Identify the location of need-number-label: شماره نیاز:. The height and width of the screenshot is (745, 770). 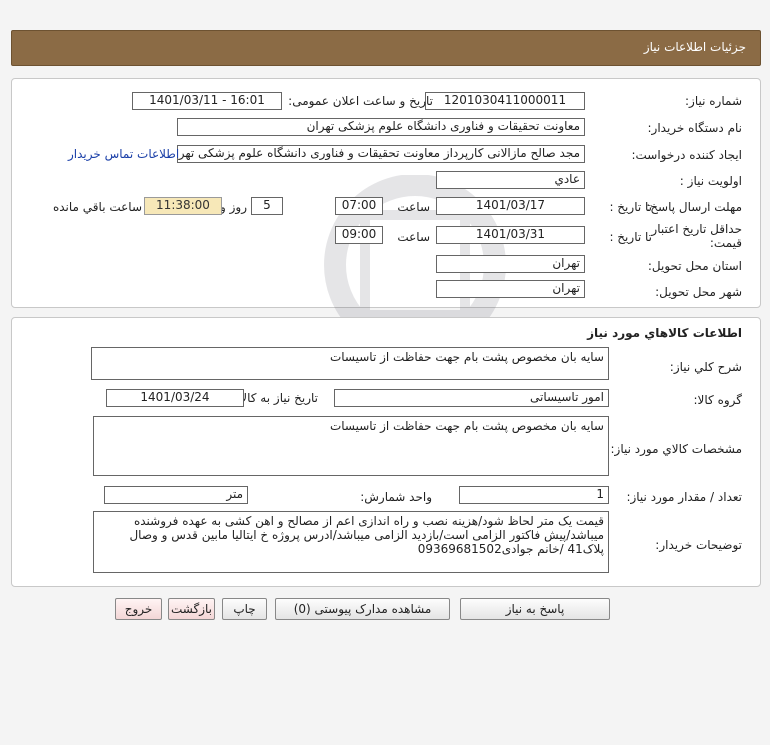
(713, 101).